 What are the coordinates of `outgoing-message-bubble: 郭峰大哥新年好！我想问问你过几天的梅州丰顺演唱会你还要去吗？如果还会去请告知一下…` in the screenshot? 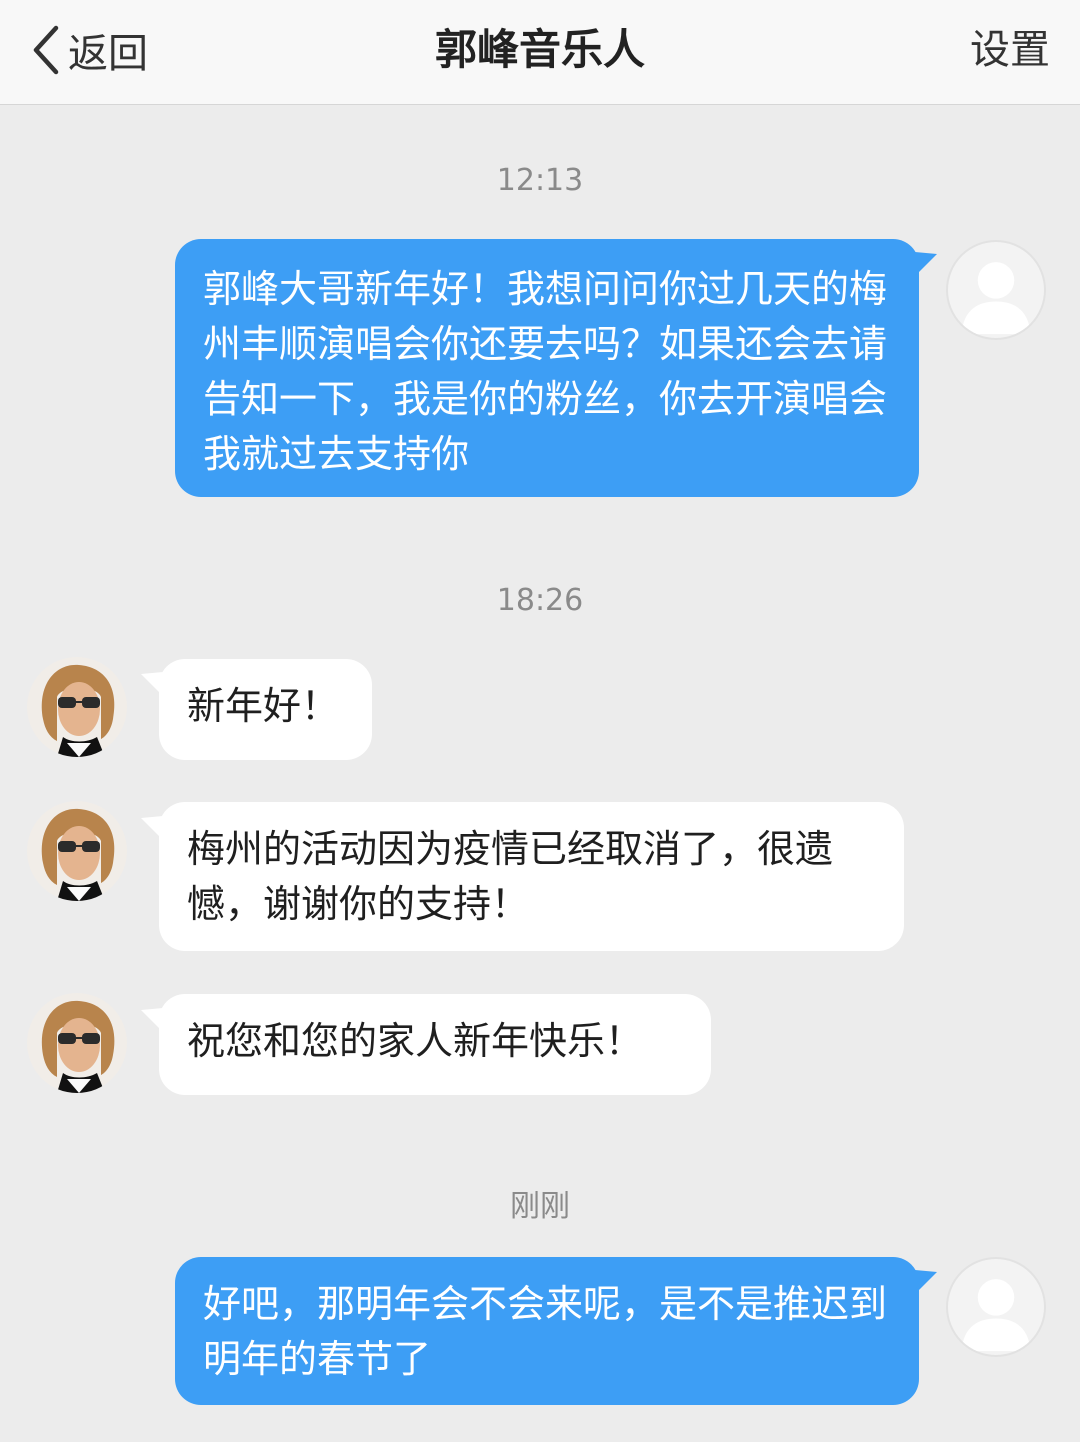 It's located at (547, 368).